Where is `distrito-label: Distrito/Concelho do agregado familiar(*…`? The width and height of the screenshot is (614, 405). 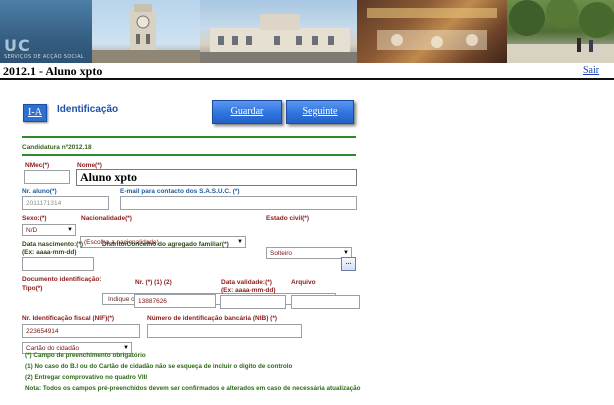
distrito-label: Distrito/Concelho do agregado familiar(*… is located at coordinates (165, 244).